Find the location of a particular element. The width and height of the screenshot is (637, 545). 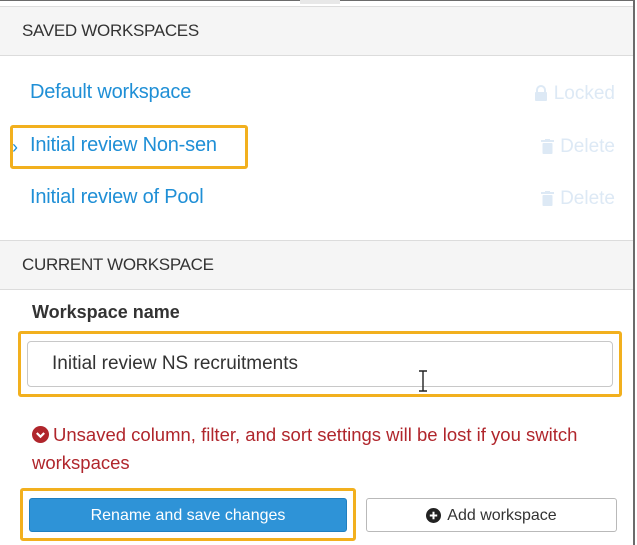

add-workspace-button: Add workspace is located at coordinates (491, 515).